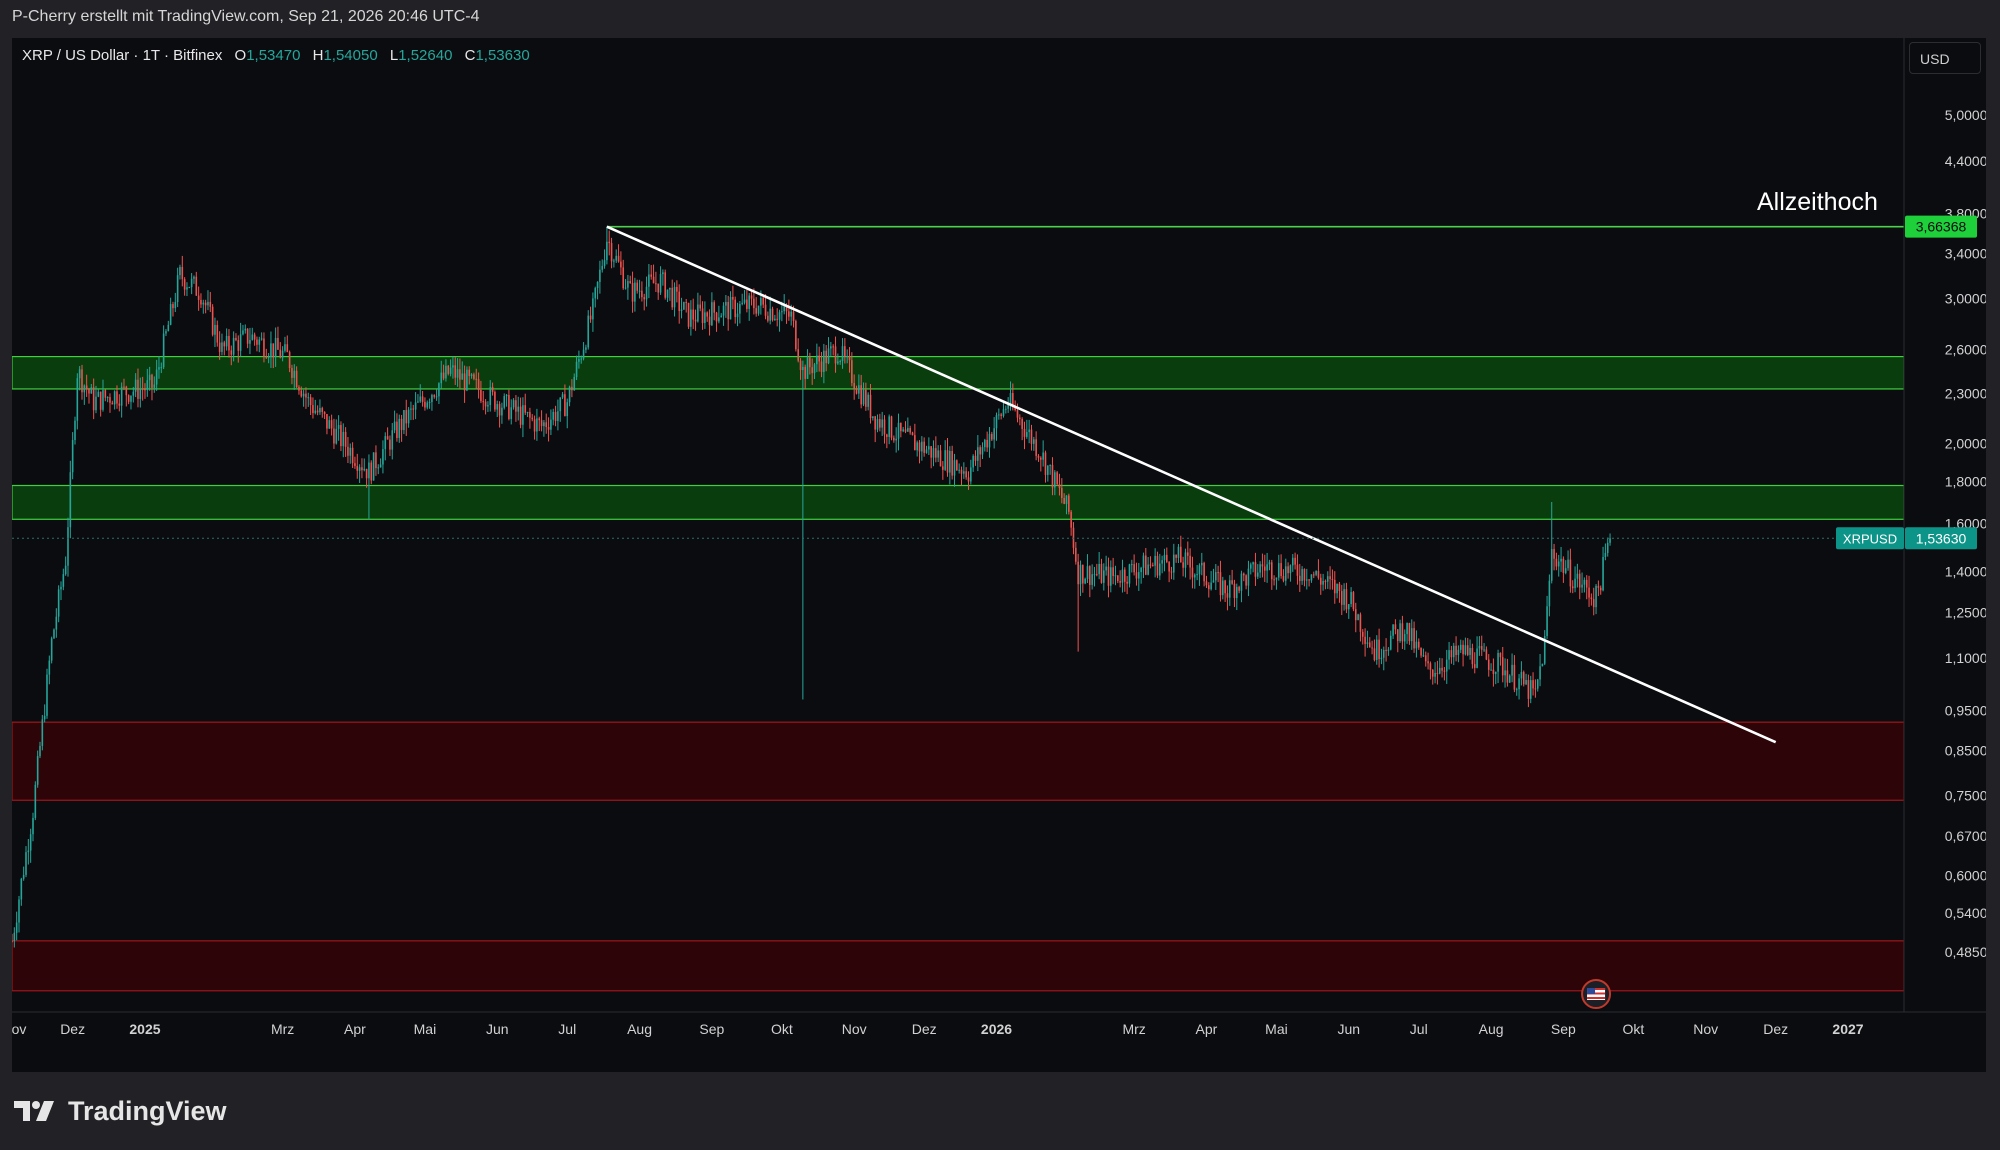 The height and width of the screenshot is (1150, 2000). Describe the element at coordinates (1965, 658) in the screenshot. I see `y-tick-label: 1,10000` at that location.